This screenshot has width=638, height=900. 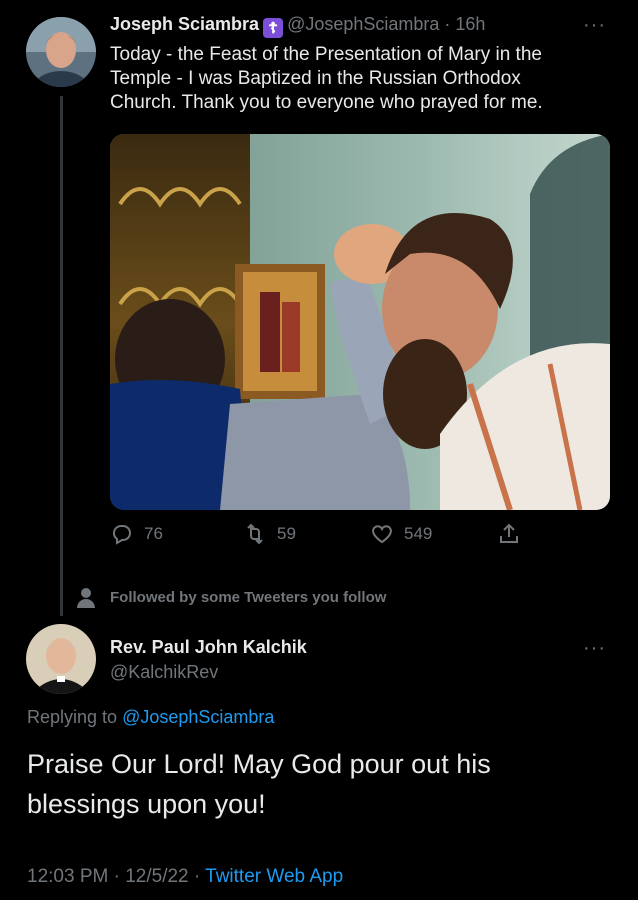 What do you see at coordinates (184, 24) in the screenshot?
I see `author-name: Joseph Sciambra` at bounding box center [184, 24].